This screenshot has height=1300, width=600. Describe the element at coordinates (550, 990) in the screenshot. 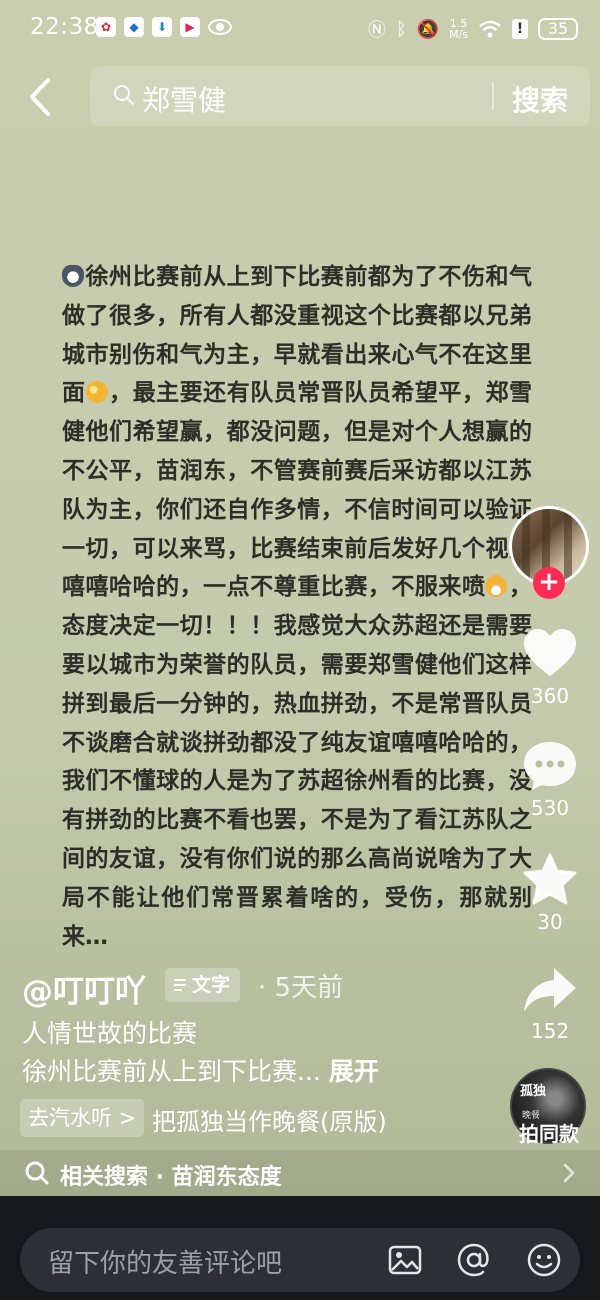

I see `share-arrow-icon` at that location.